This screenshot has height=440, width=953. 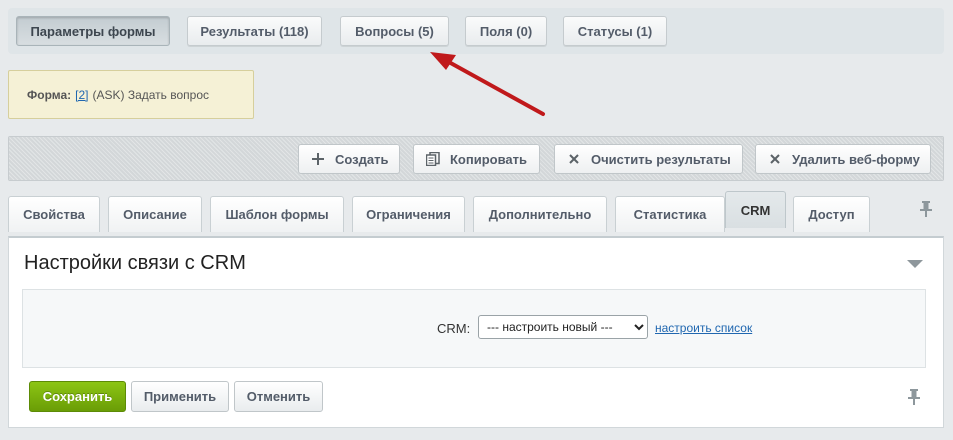 I want to click on form-info-label: Форма:, so click(x=49, y=94).